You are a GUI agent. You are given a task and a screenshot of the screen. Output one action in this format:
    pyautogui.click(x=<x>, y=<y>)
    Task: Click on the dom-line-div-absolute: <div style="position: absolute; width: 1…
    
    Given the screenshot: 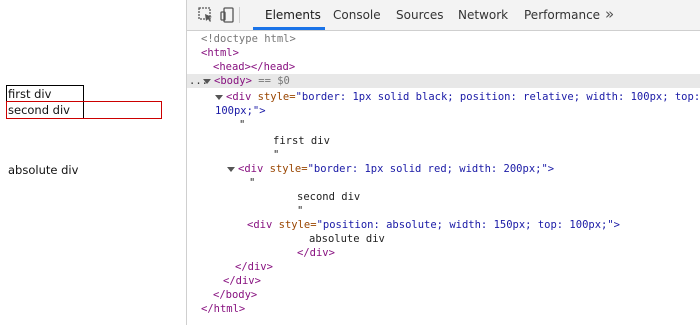 What is the action you would take?
    pyautogui.click(x=433, y=225)
    